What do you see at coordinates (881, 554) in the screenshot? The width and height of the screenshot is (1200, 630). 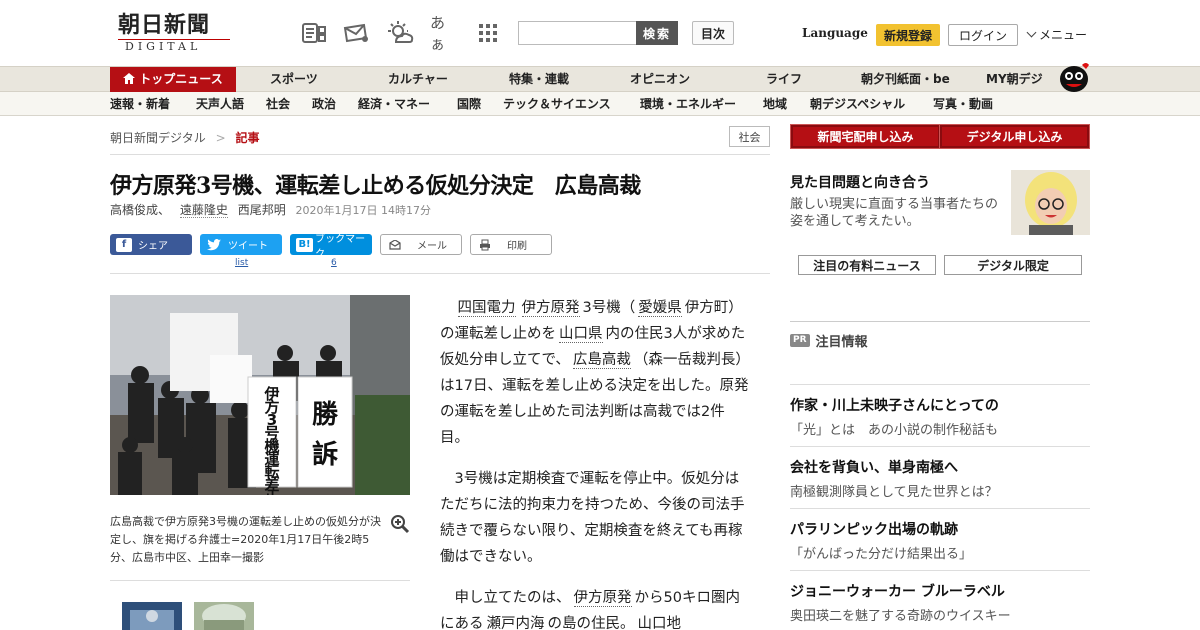 I see `pr-item-desc: 「がんばった分だけ結果出る」` at bounding box center [881, 554].